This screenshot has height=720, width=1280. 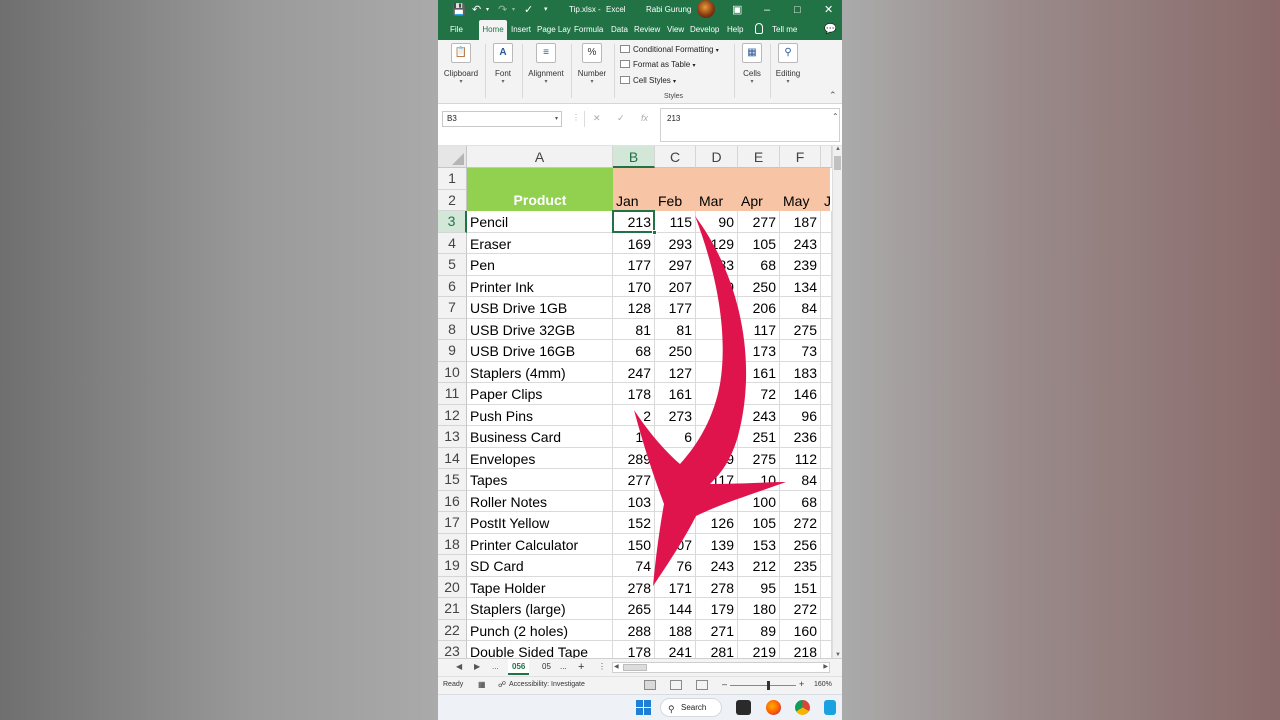 What do you see at coordinates (800, 415) in the screenshot?
I see `sales-value-cell: 96` at bounding box center [800, 415].